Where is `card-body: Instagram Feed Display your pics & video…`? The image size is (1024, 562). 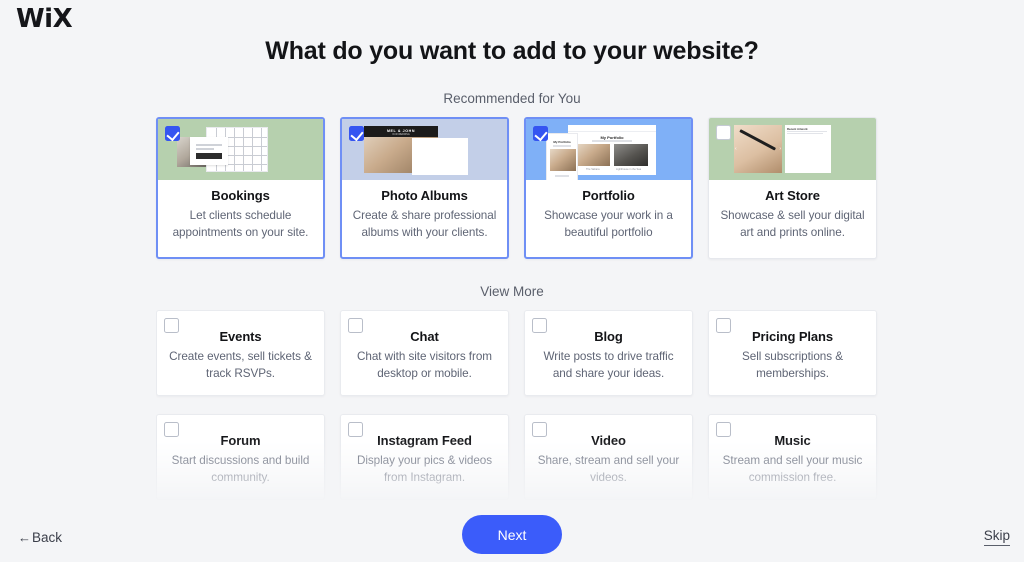
card-body: Instagram Feed Display your pics & video… is located at coordinates (424, 450).